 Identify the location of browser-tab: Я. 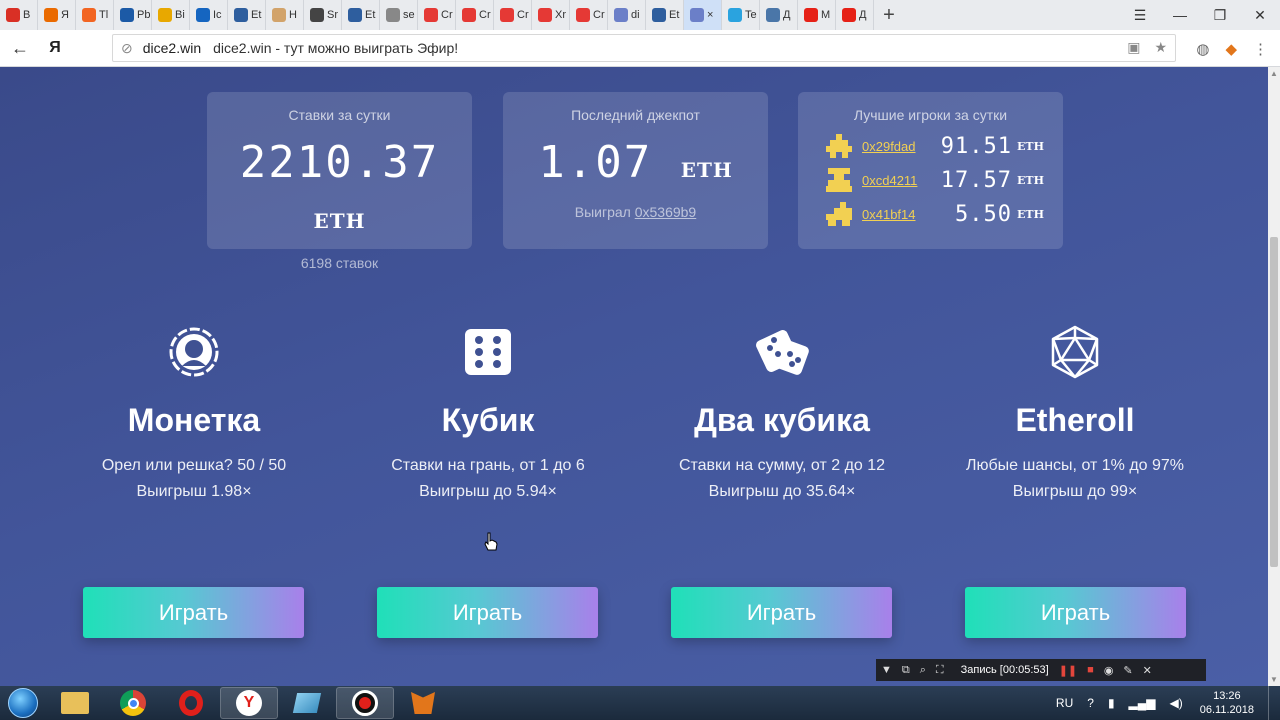
(57, 15).